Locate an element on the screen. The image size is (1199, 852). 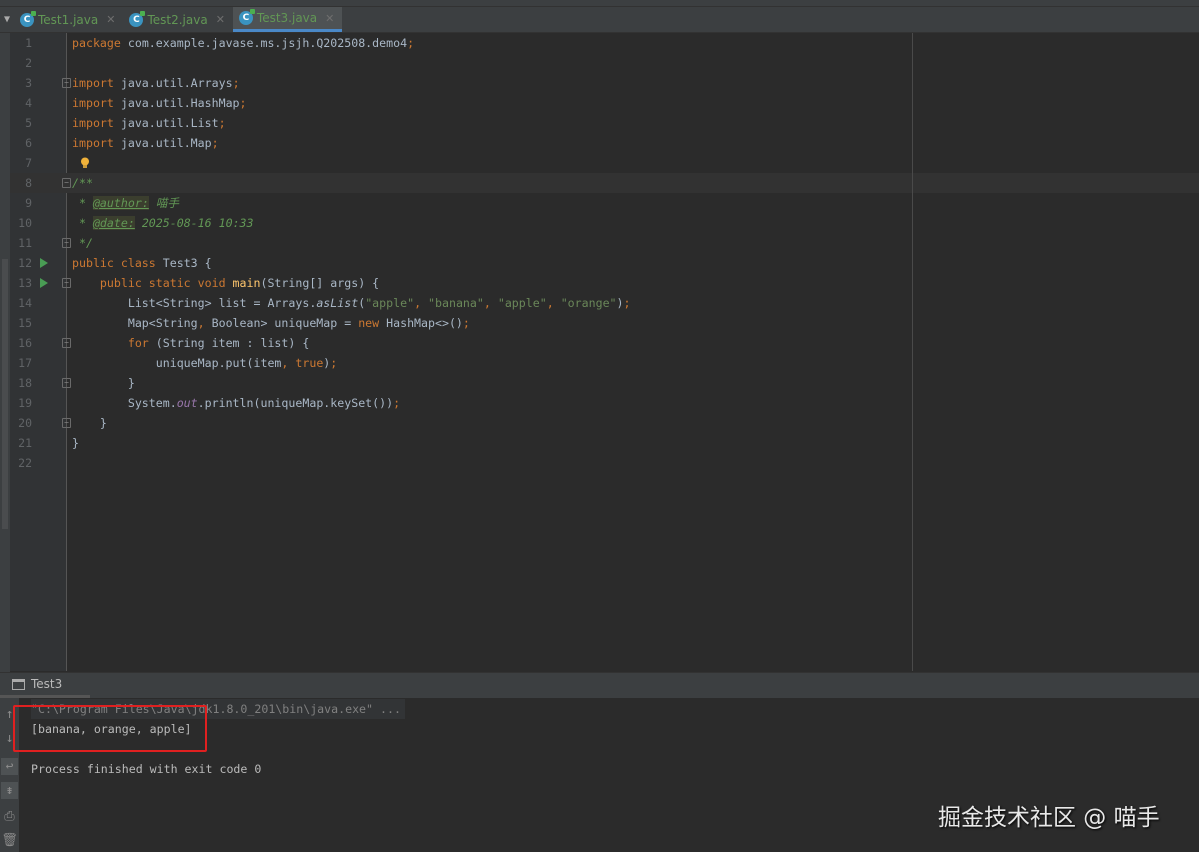
code-line: /** is located at coordinates (82, 183).